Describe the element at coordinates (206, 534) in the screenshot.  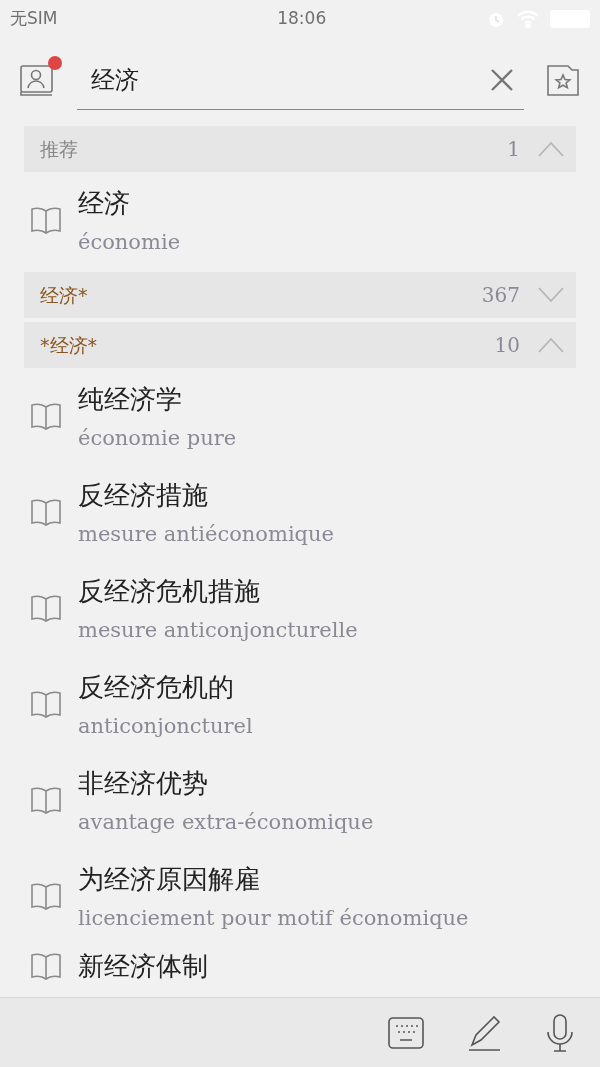
I see `translation: mesure antiéconomique` at that location.